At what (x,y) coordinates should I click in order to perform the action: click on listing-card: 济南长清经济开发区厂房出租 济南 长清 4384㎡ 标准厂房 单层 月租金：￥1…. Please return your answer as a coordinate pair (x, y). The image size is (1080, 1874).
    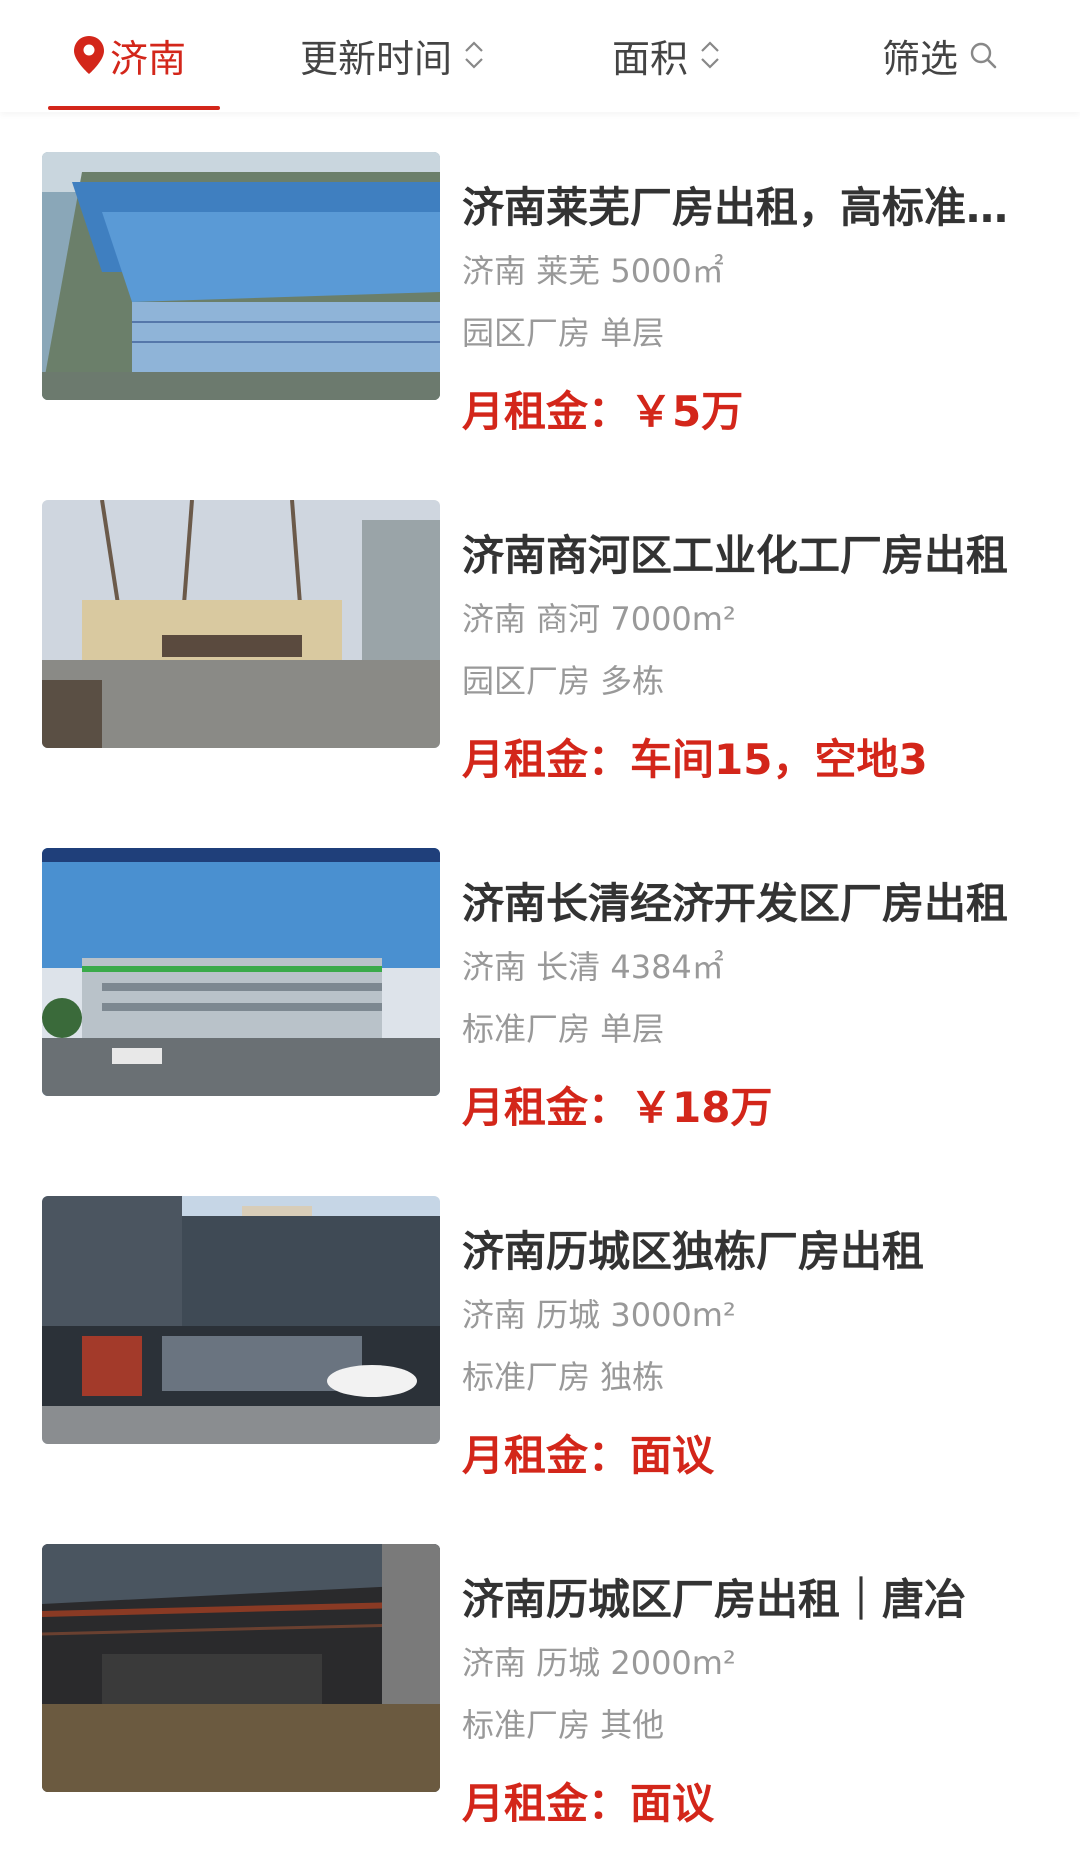
    Looking at the image, I should click on (542, 998).